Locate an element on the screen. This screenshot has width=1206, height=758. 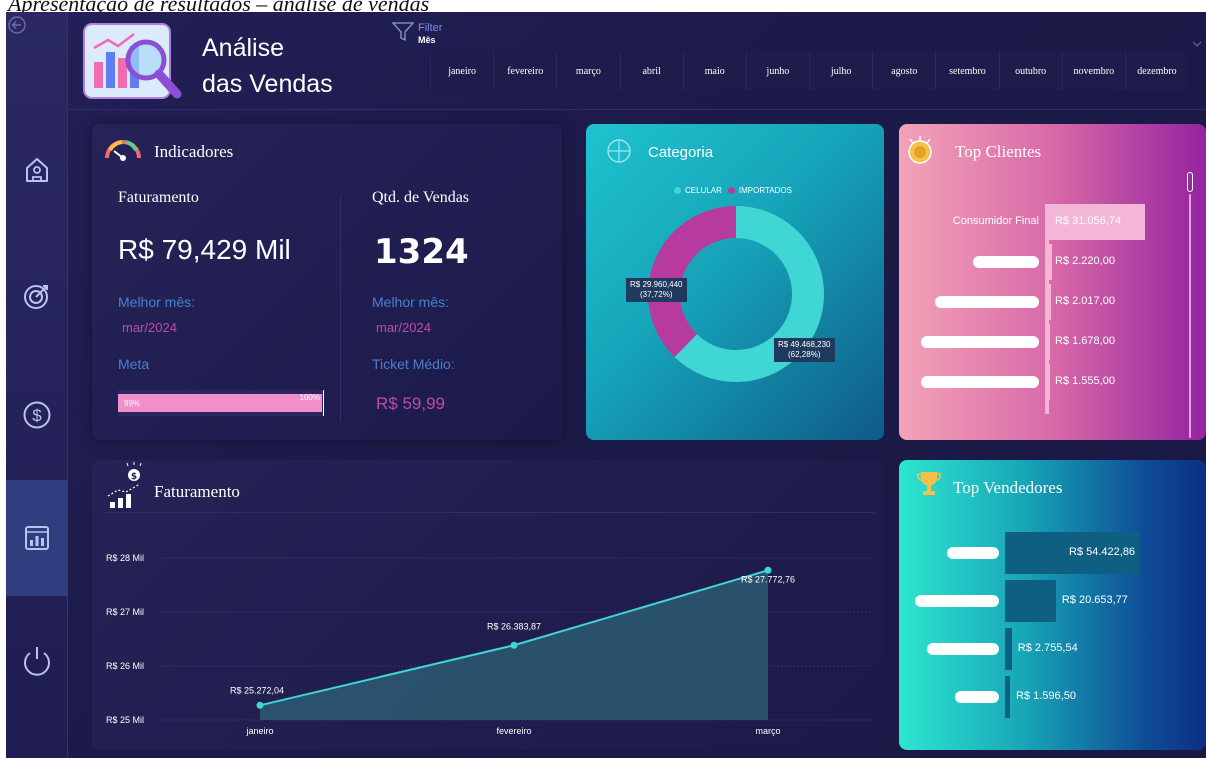
filter-label: Filter is located at coordinates (430, 28).